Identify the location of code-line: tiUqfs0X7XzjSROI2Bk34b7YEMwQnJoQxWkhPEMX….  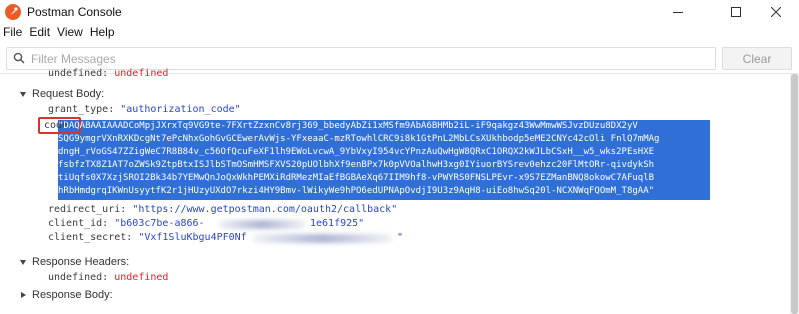
(384, 178).